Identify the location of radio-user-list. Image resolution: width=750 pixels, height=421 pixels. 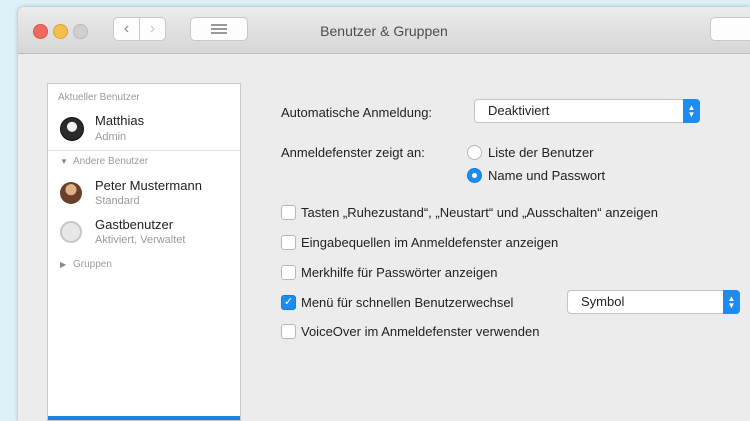
(474, 152).